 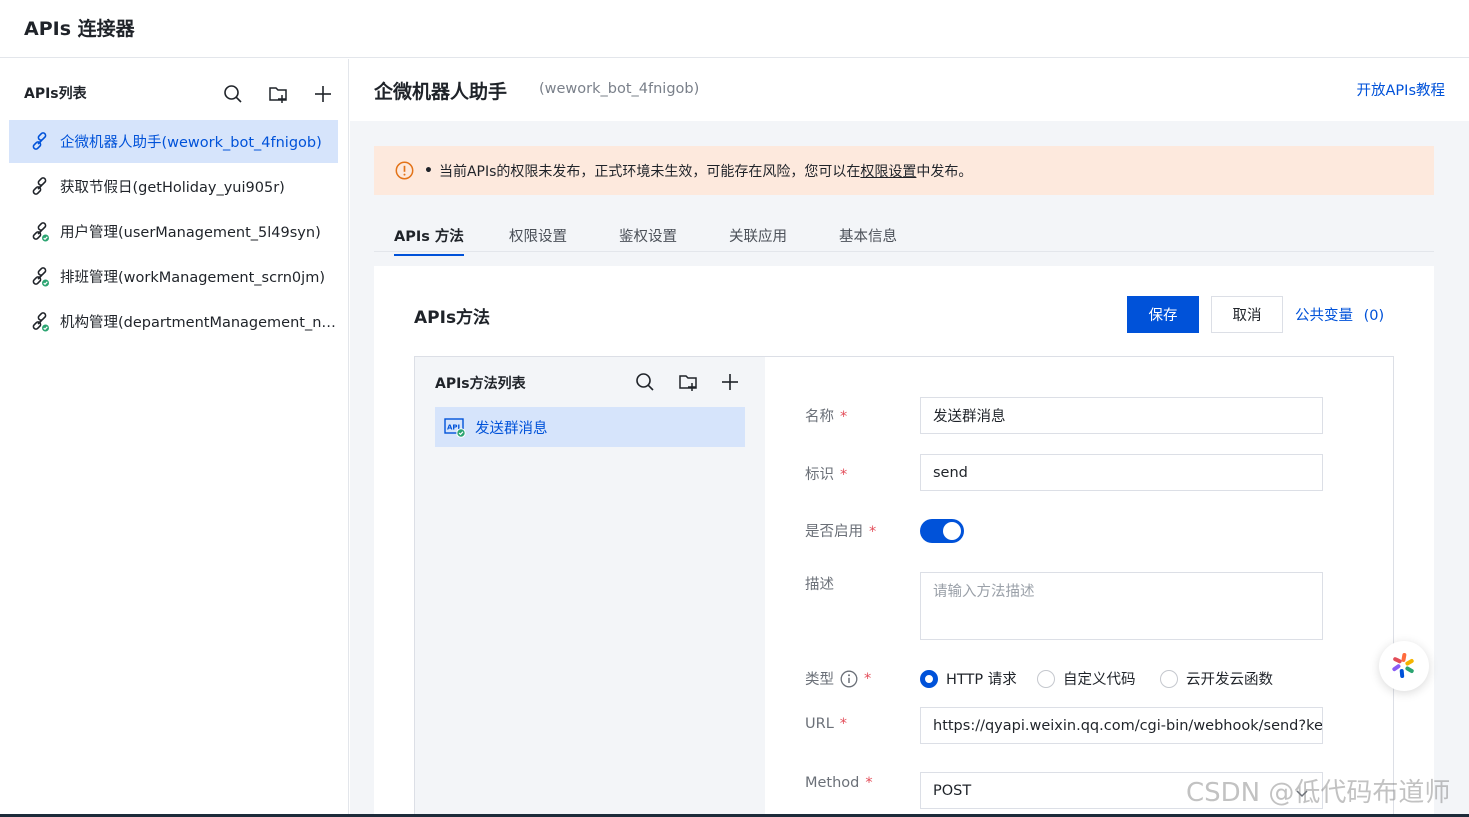 What do you see at coordinates (1163, 314) in the screenshot?
I see `save-button: 保存` at bounding box center [1163, 314].